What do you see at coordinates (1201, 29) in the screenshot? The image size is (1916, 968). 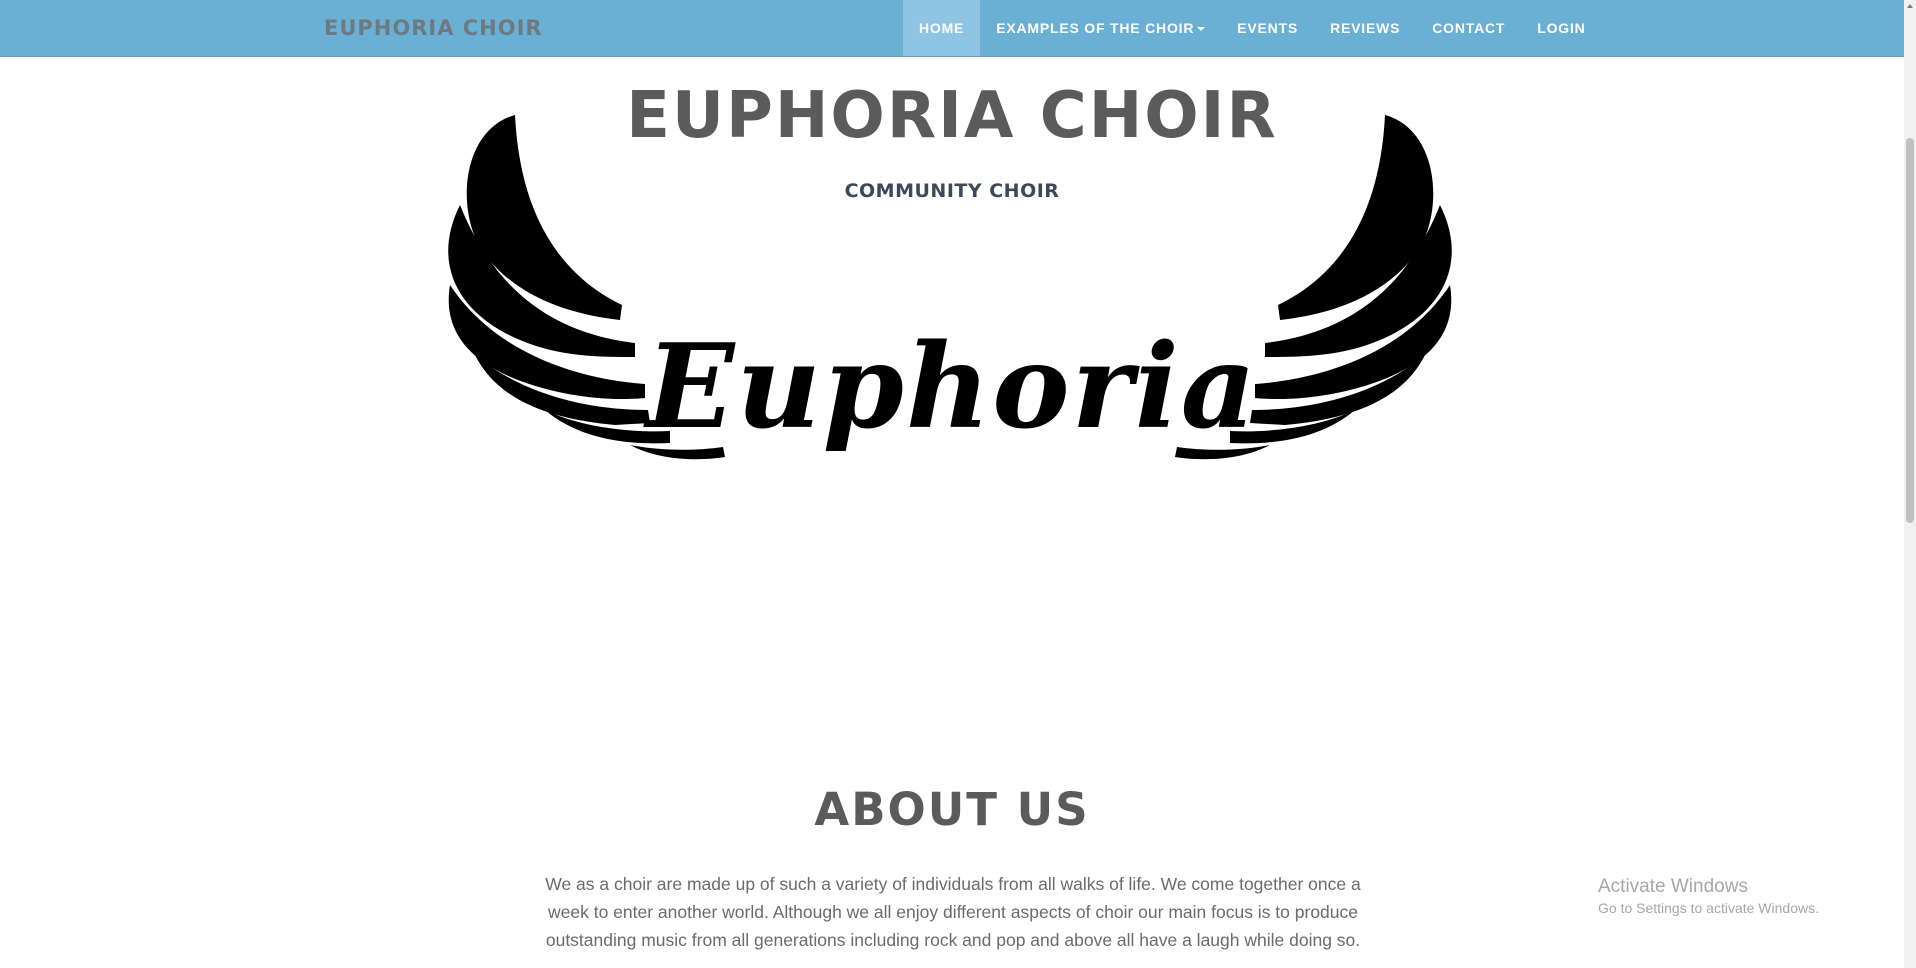 I see `caret-down-icon` at bounding box center [1201, 29].